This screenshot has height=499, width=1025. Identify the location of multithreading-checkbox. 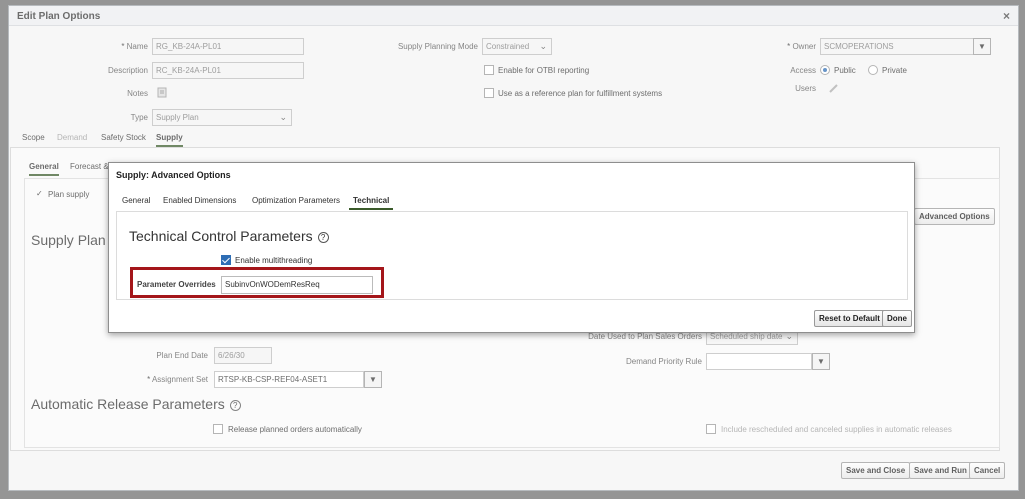
(226, 260).